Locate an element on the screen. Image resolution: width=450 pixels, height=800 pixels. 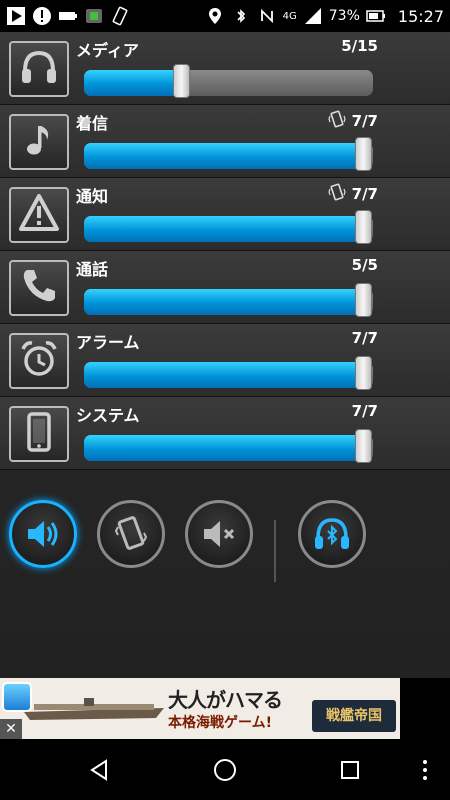
volume-row-notification: 通知 7/7 is located at coordinates (225, 214).